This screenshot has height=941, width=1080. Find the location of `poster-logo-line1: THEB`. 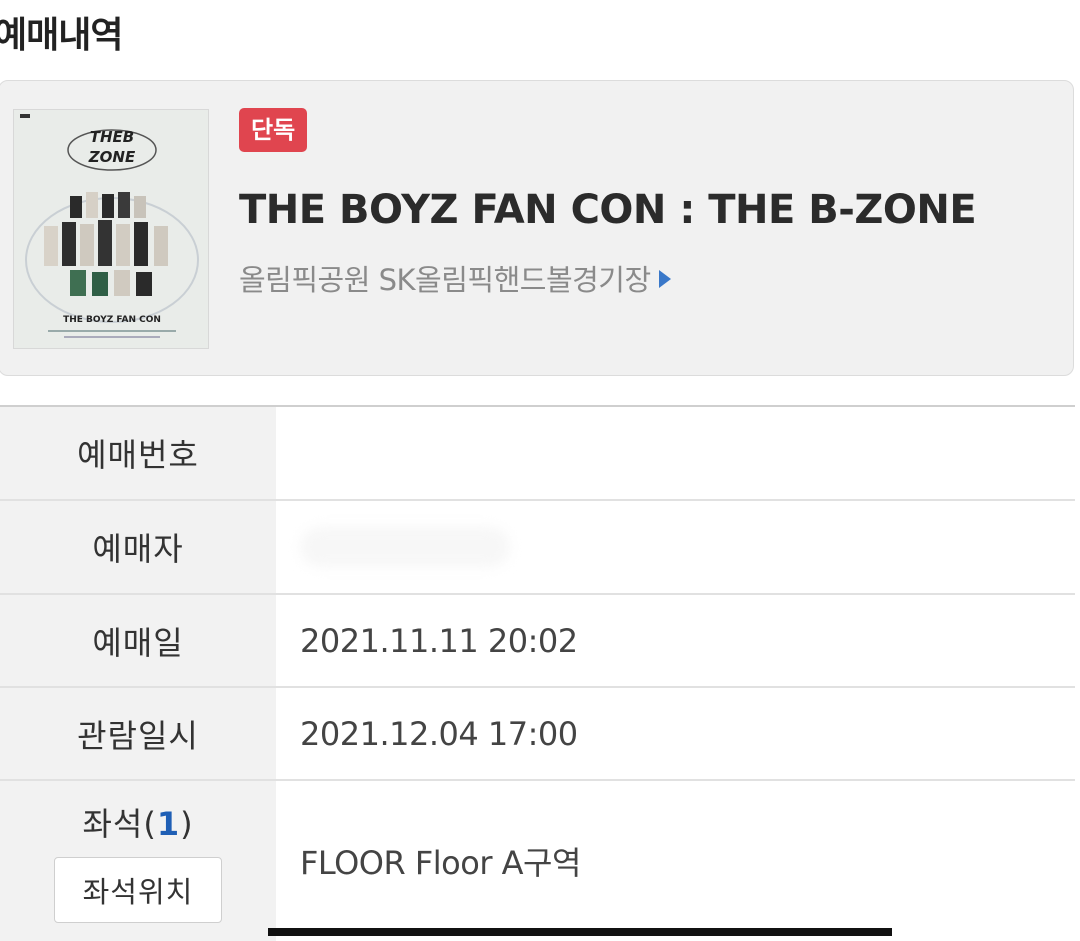

poster-logo-line1: THEB is located at coordinates (112, 137).